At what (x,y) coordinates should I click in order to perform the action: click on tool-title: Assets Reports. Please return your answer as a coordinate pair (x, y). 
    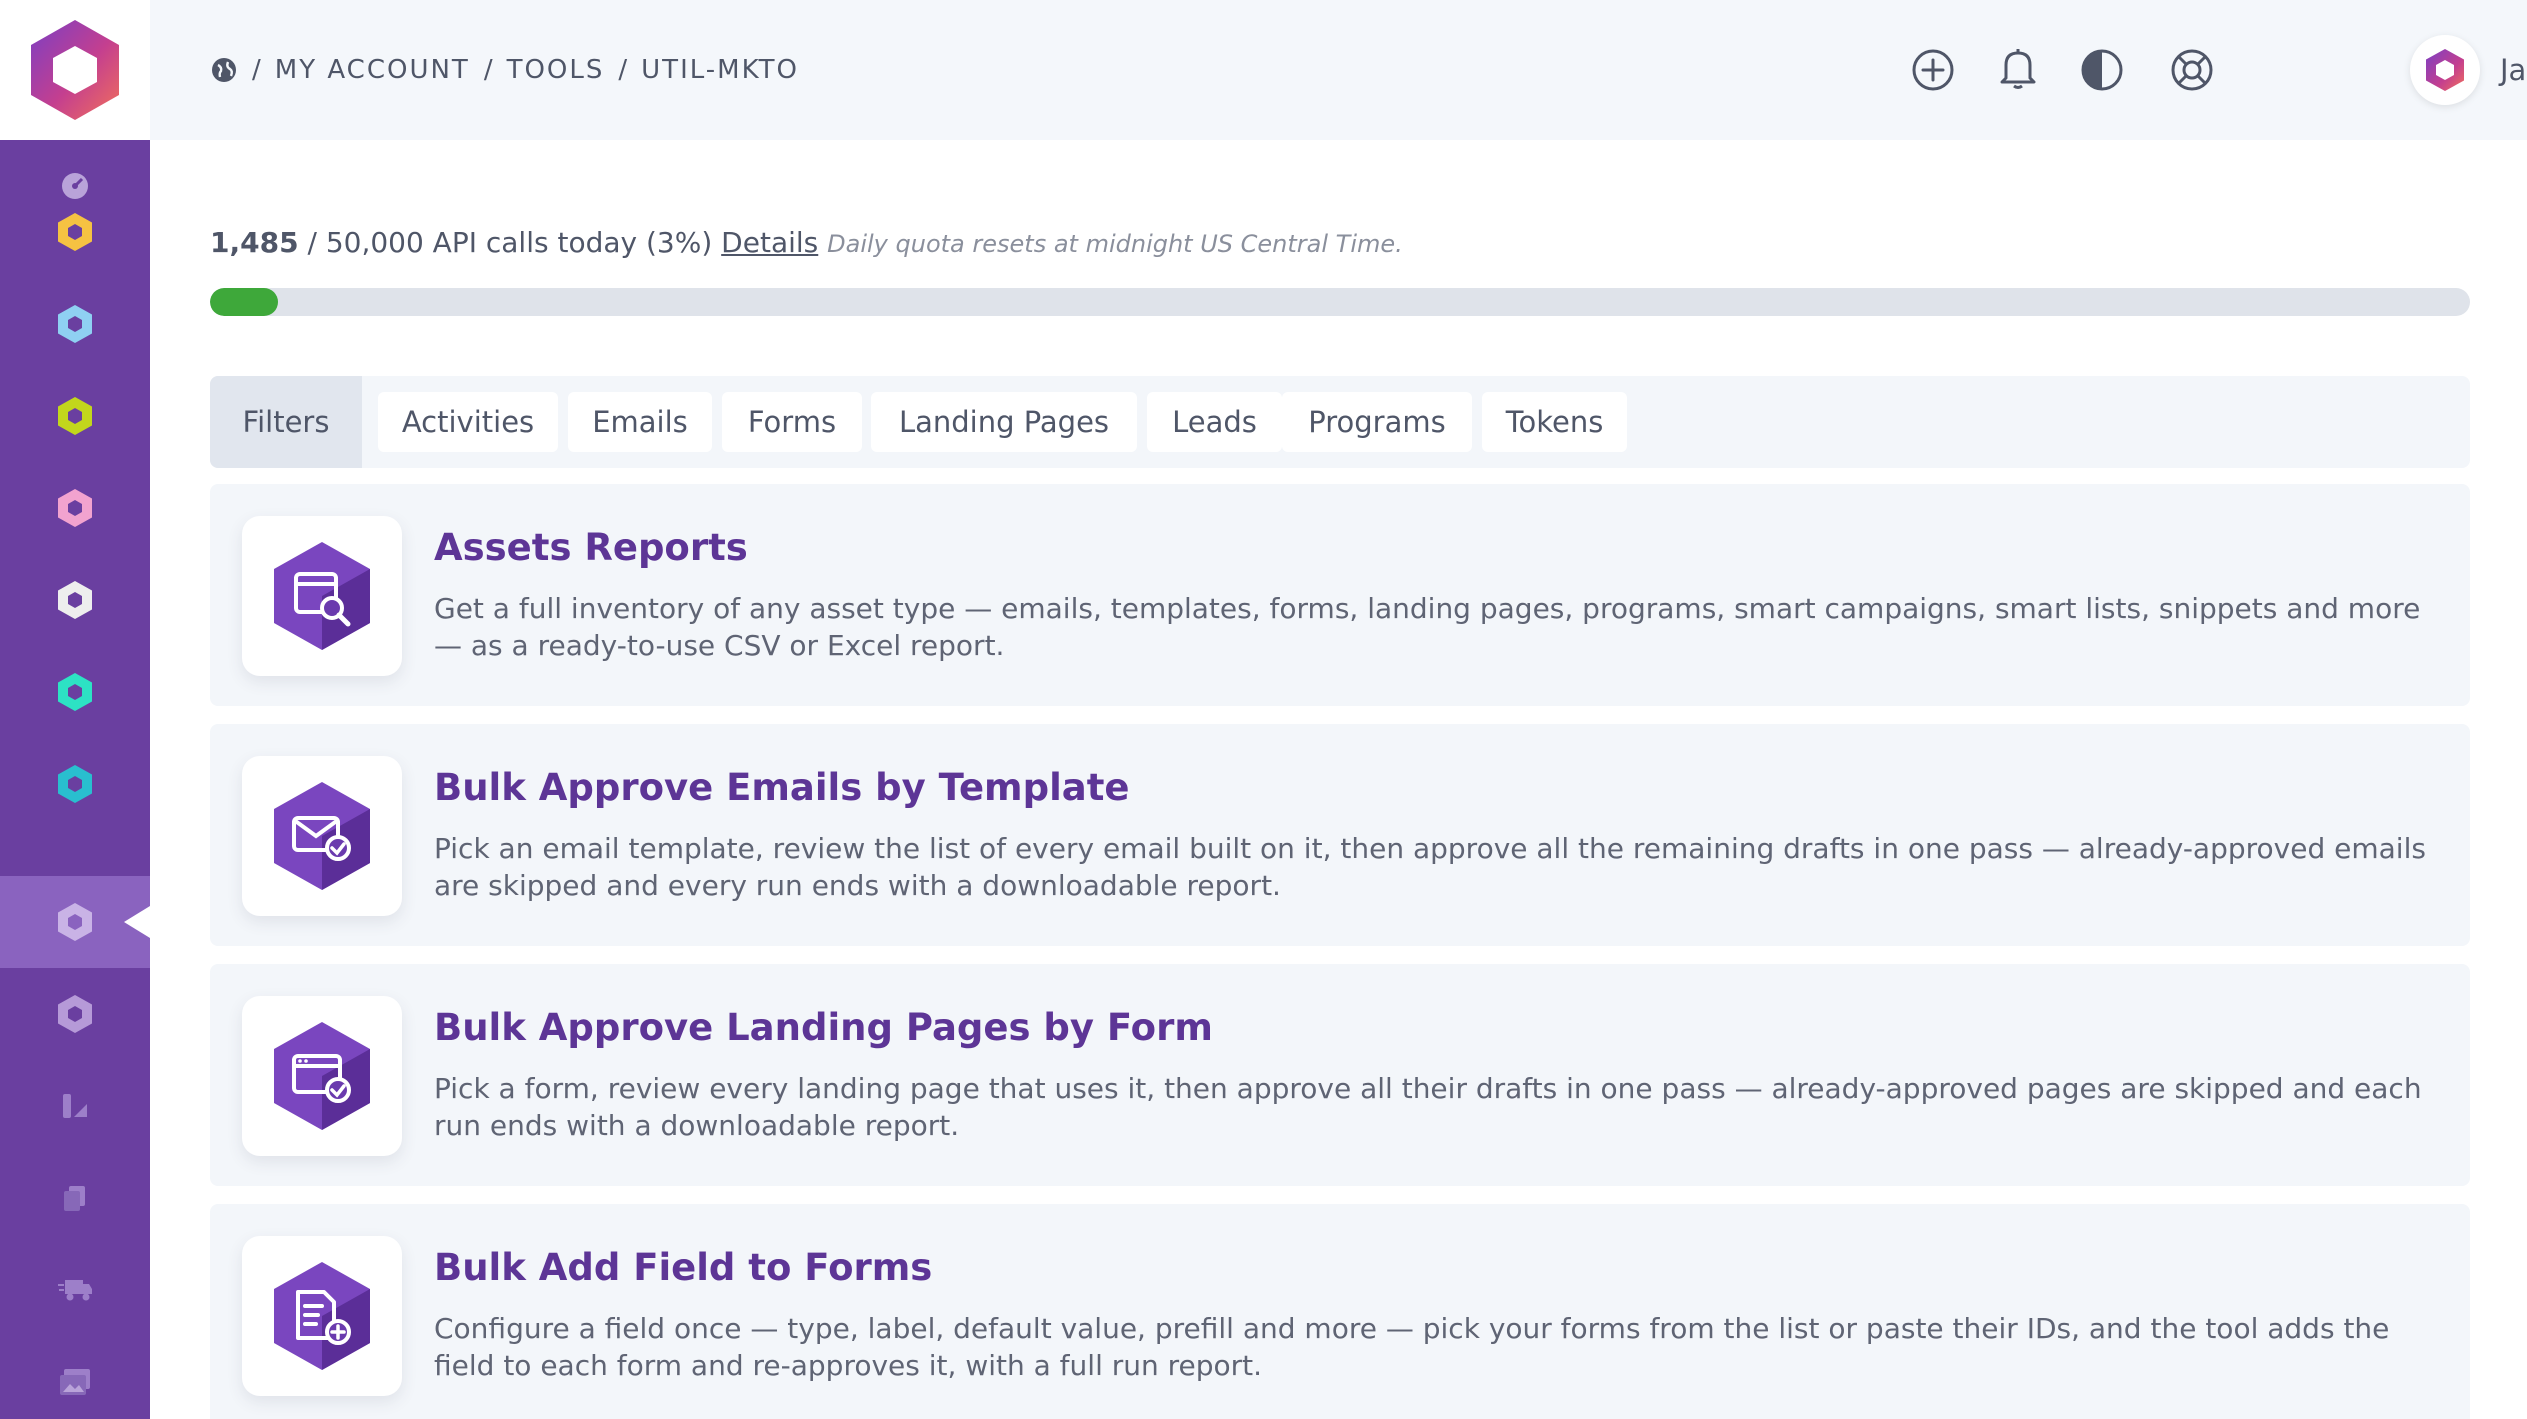
    Looking at the image, I should click on (591, 547).